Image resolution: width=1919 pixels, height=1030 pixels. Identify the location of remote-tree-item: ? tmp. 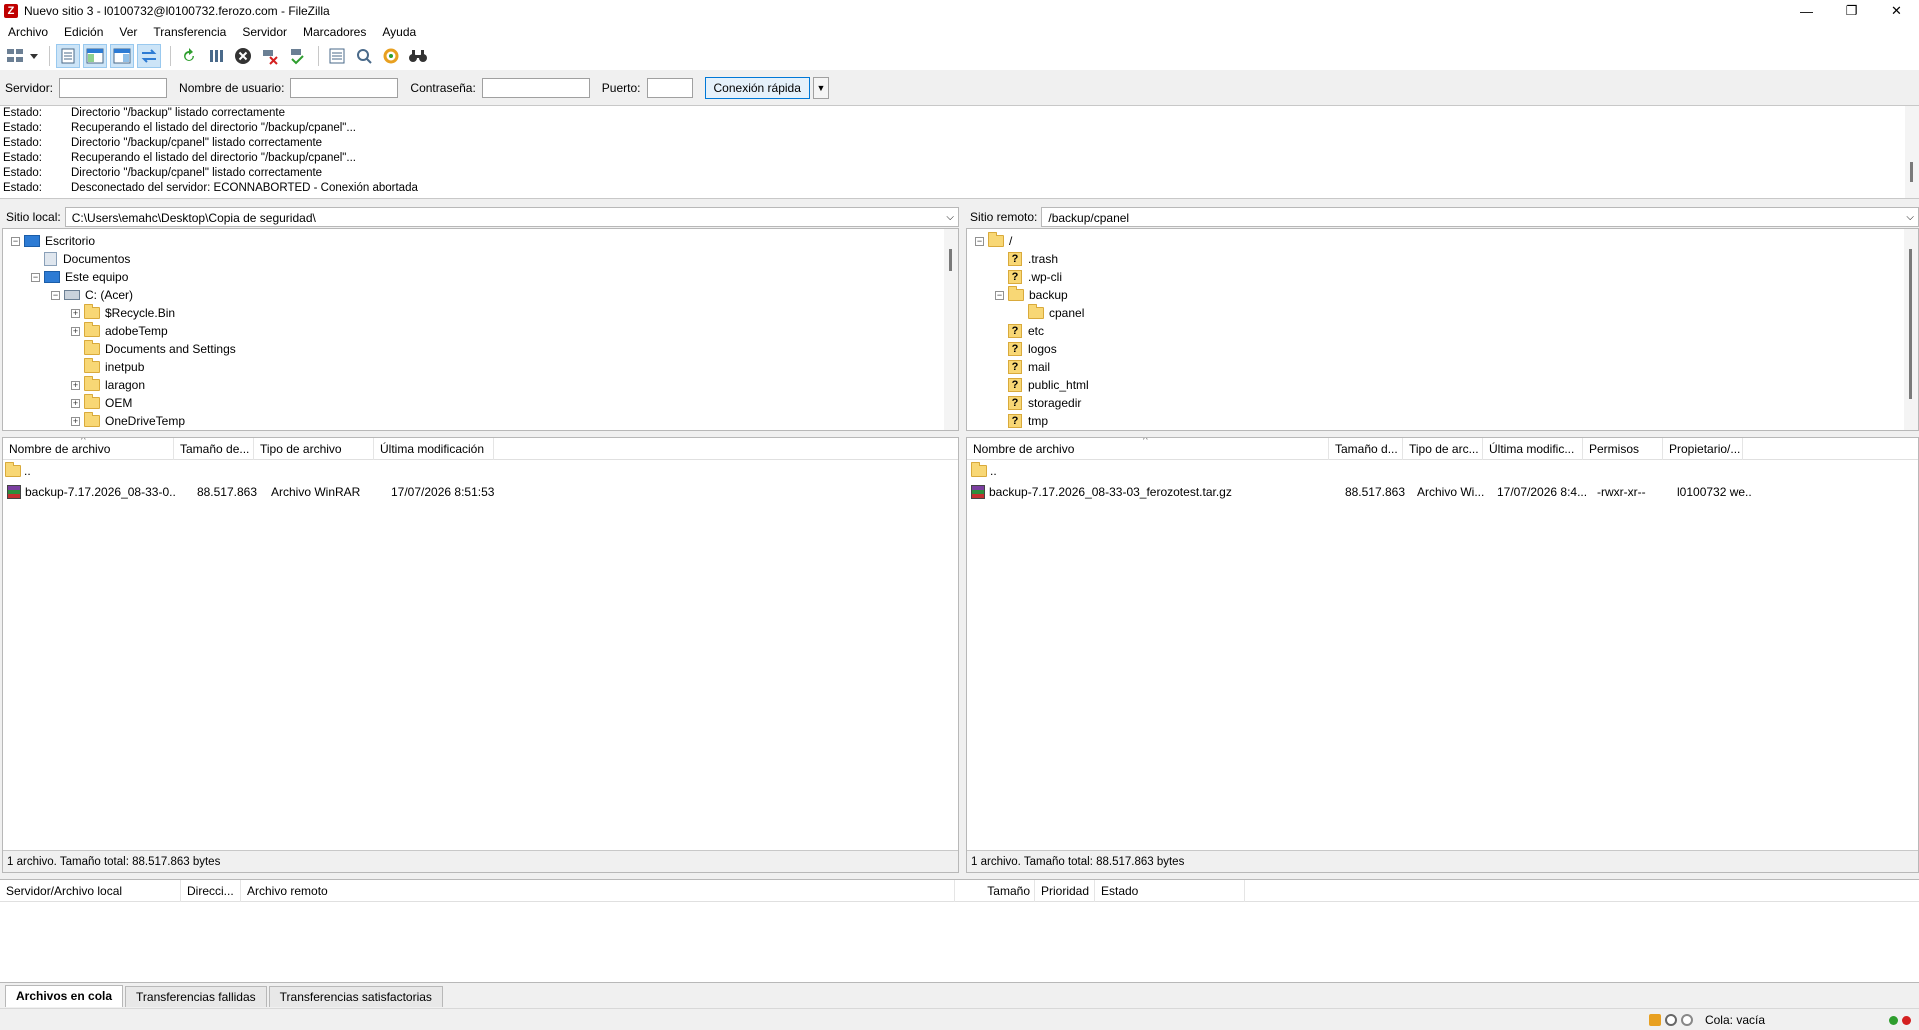
(1442, 421).